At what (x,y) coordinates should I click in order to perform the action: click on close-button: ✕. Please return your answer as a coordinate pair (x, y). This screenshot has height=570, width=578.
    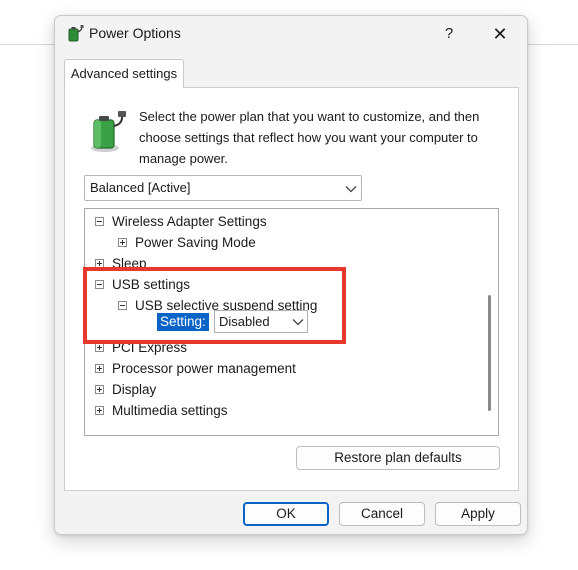
    Looking at the image, I should click on (500, 34).